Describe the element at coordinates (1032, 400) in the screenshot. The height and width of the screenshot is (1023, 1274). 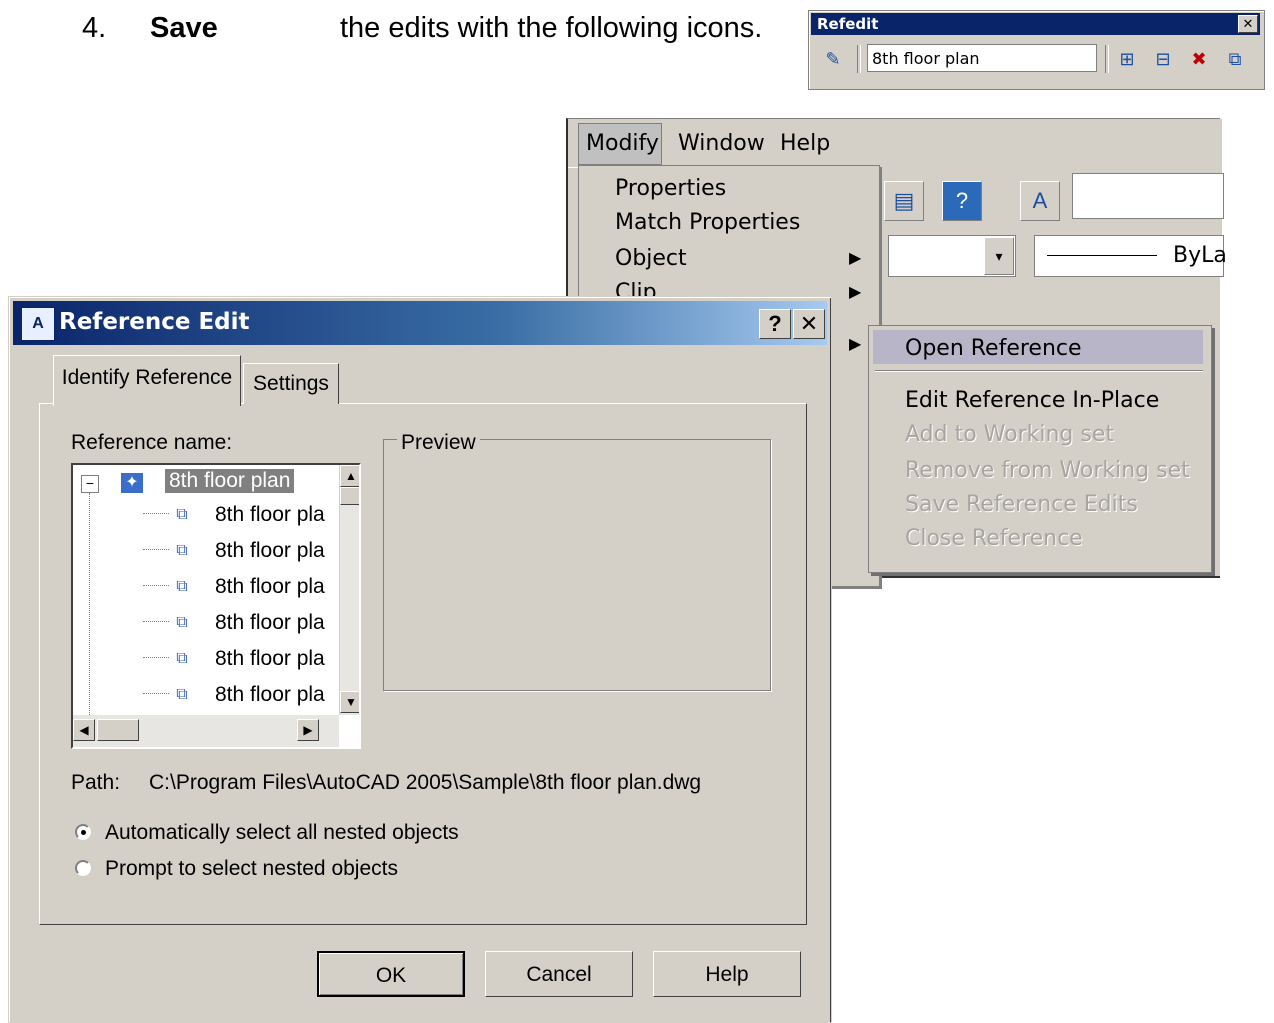
I see `menu-item-edit-reference-in-place: Edit Reference In-Place` at that location.